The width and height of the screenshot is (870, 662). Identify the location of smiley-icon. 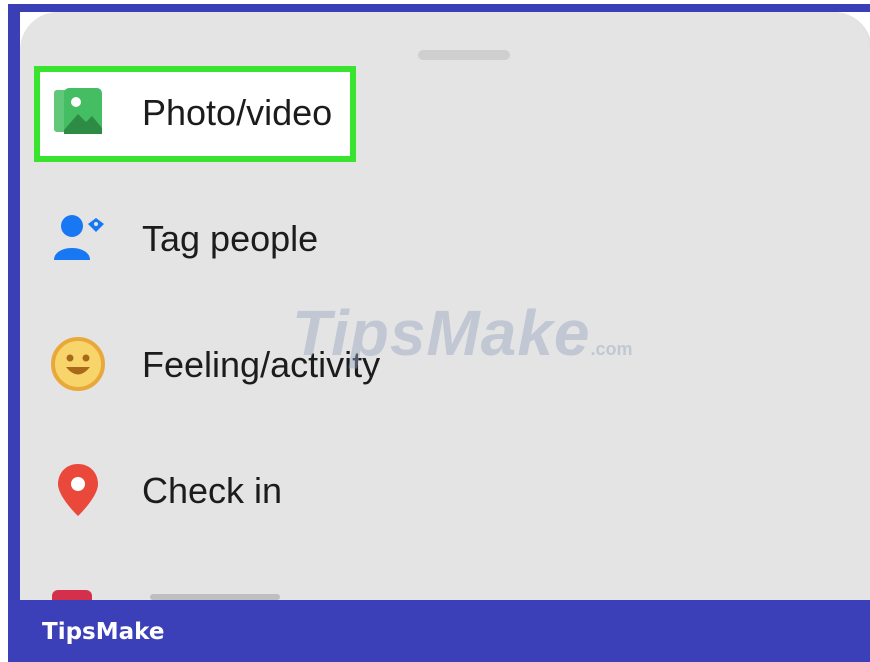
(78, 364).